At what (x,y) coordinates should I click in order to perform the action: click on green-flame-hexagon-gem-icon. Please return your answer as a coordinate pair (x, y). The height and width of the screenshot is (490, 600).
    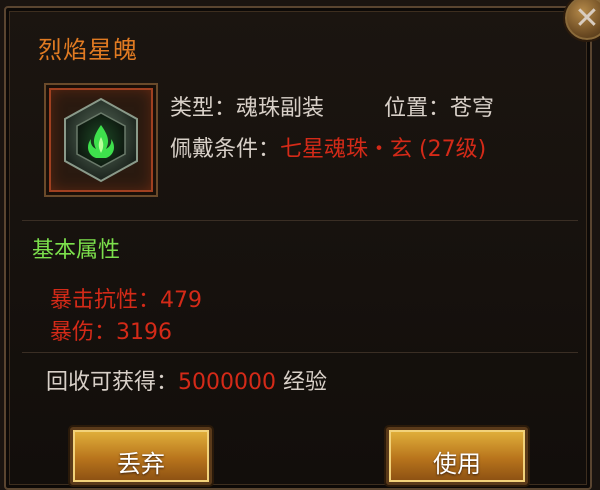
    Looking at the image, I should click on (101, 140).